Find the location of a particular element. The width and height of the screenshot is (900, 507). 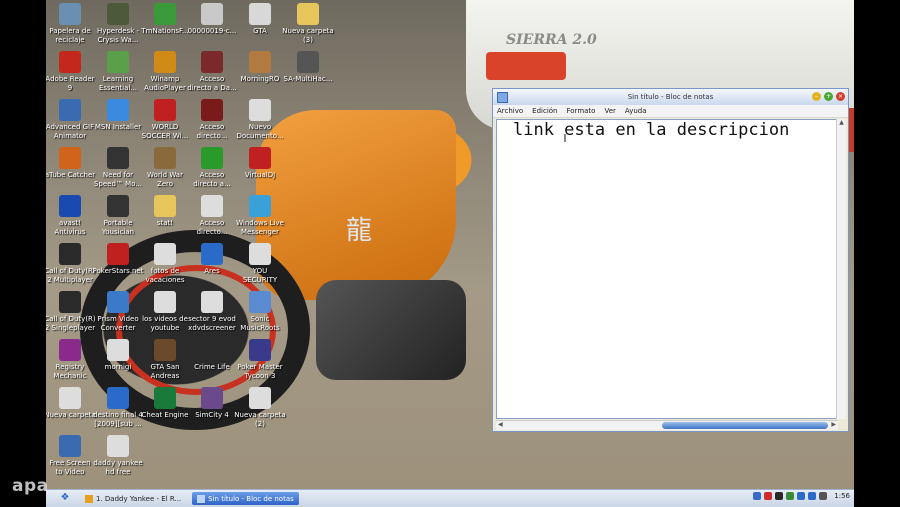

scrollbar-thumb is located at coordinates (745, 425).